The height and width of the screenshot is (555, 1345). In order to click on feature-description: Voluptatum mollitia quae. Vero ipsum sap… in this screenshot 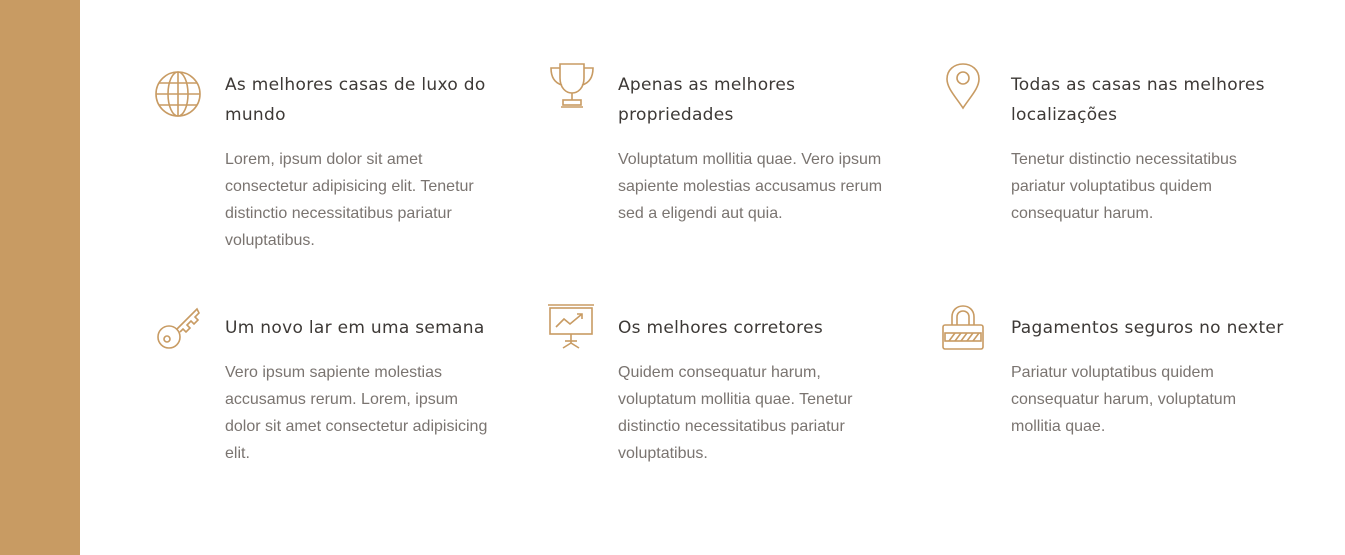, I will do `click(750, 186)`.